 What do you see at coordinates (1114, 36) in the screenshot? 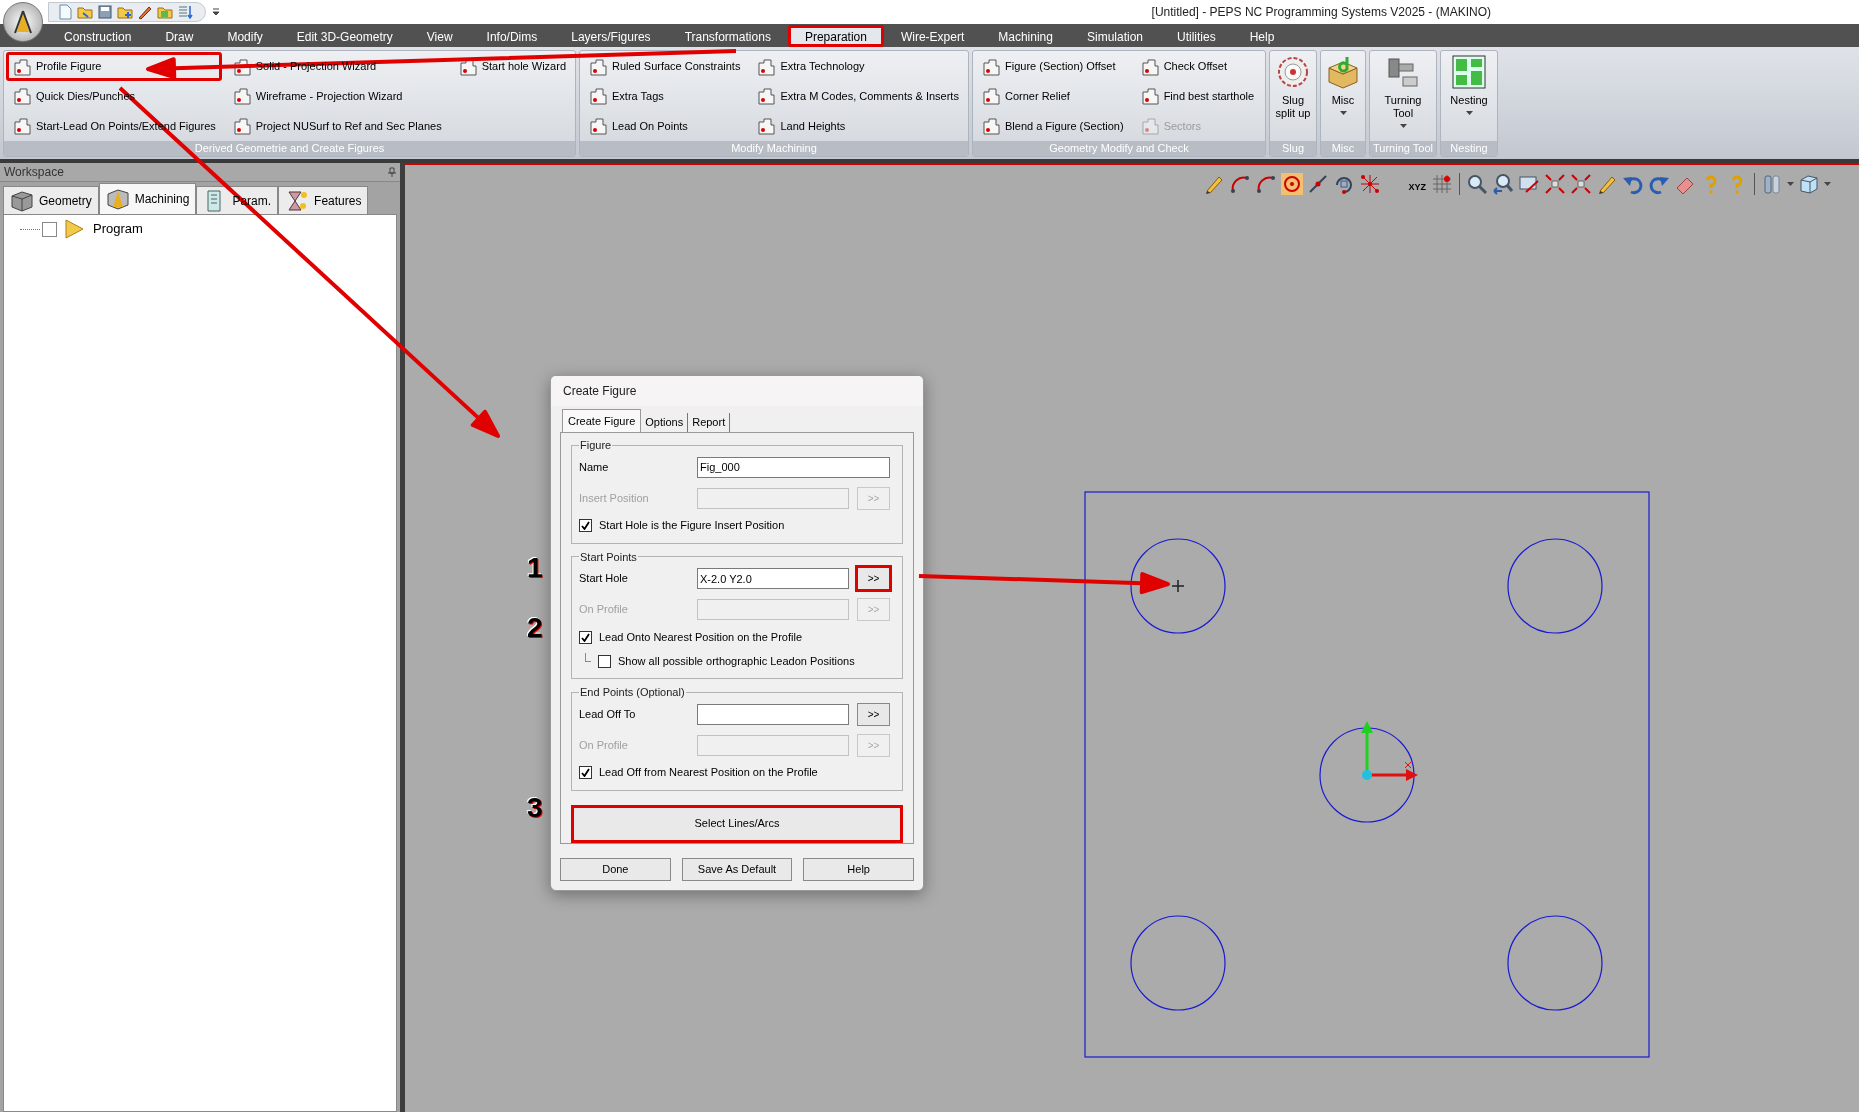
I see `menu-tab: Simulation` at bounding box center [1114, 36].